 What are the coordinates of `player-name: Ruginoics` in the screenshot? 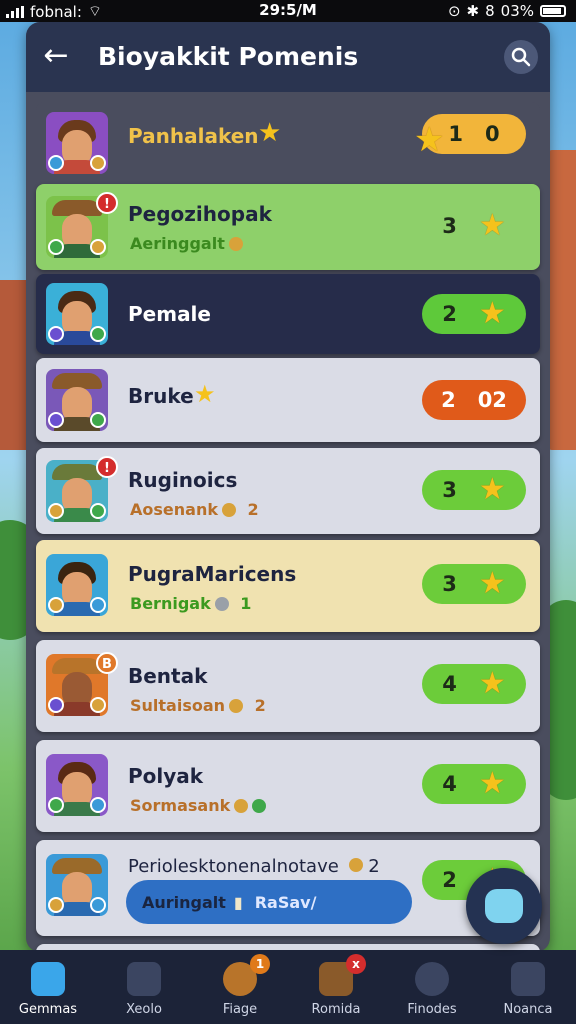 It's located at (183, 480).